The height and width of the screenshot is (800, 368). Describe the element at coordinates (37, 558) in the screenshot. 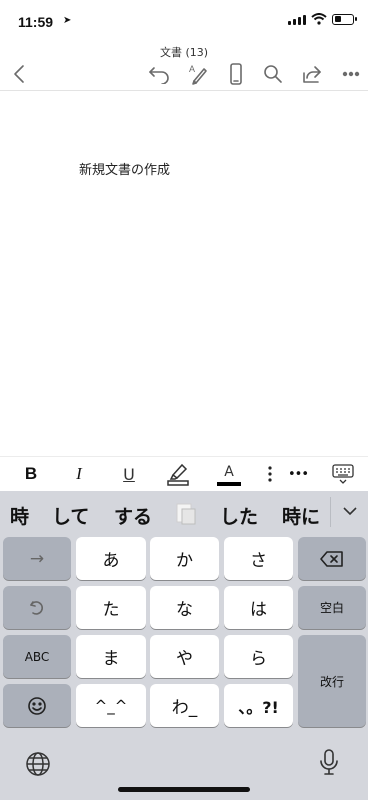

I see `arrow-key: →` at that location.